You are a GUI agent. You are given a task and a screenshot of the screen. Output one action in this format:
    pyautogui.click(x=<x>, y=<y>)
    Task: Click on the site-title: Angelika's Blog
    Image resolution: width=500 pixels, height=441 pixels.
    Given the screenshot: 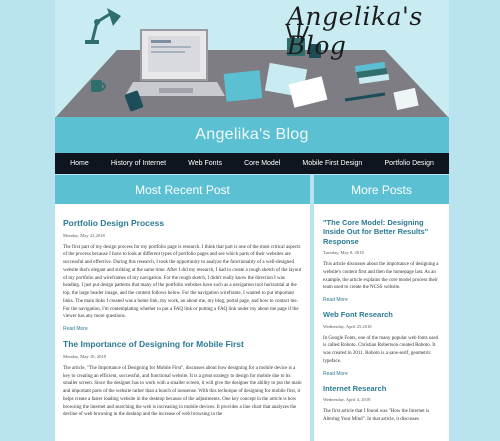 What is the action you would take?
    pyautogui.click(x=252, y=134)
    